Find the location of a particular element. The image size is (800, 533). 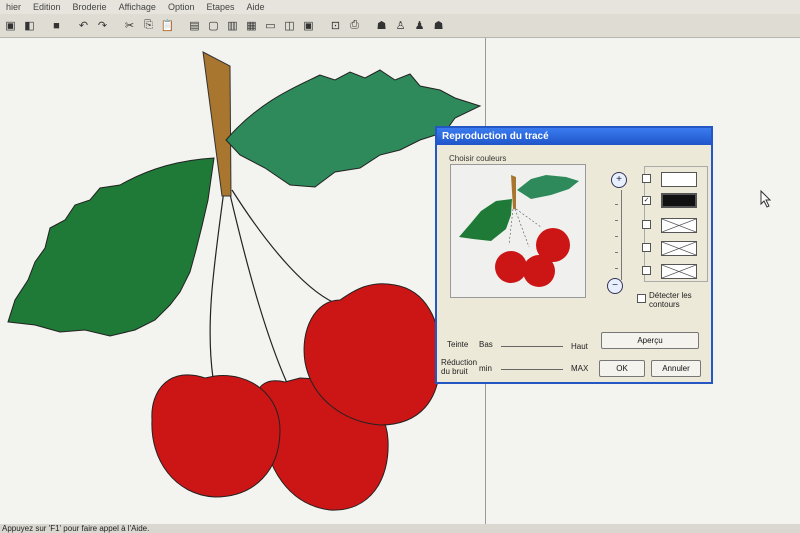

preview-pane is located at coordinates (518, 231).